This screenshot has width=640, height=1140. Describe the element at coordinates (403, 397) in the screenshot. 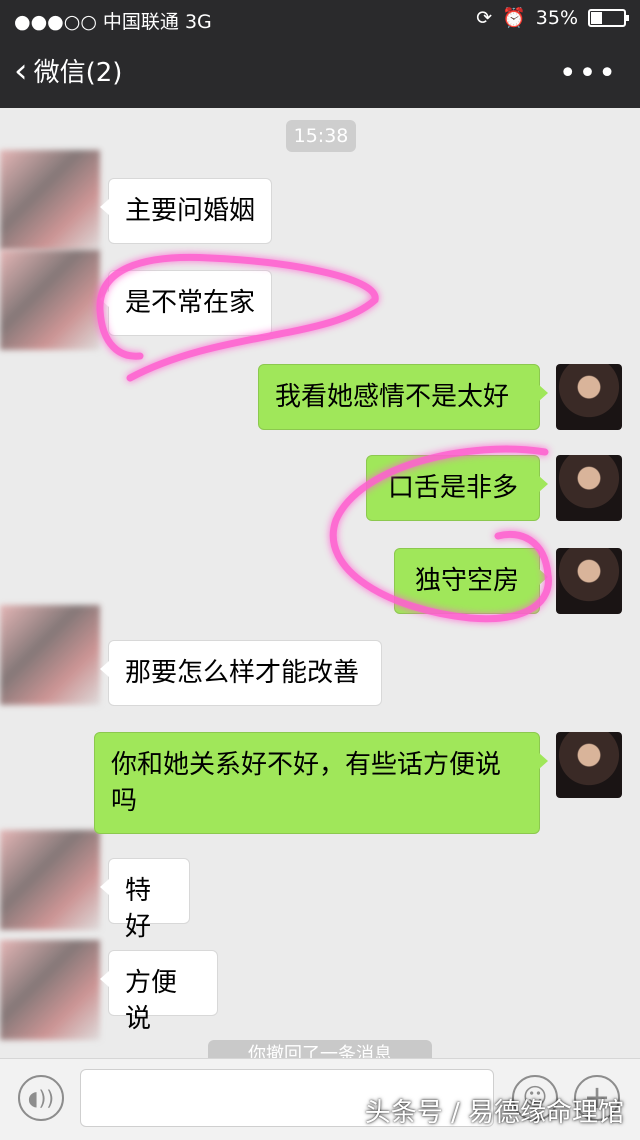

I see `message-bubble-outgoing: 我看她感情不是太好` at that location.